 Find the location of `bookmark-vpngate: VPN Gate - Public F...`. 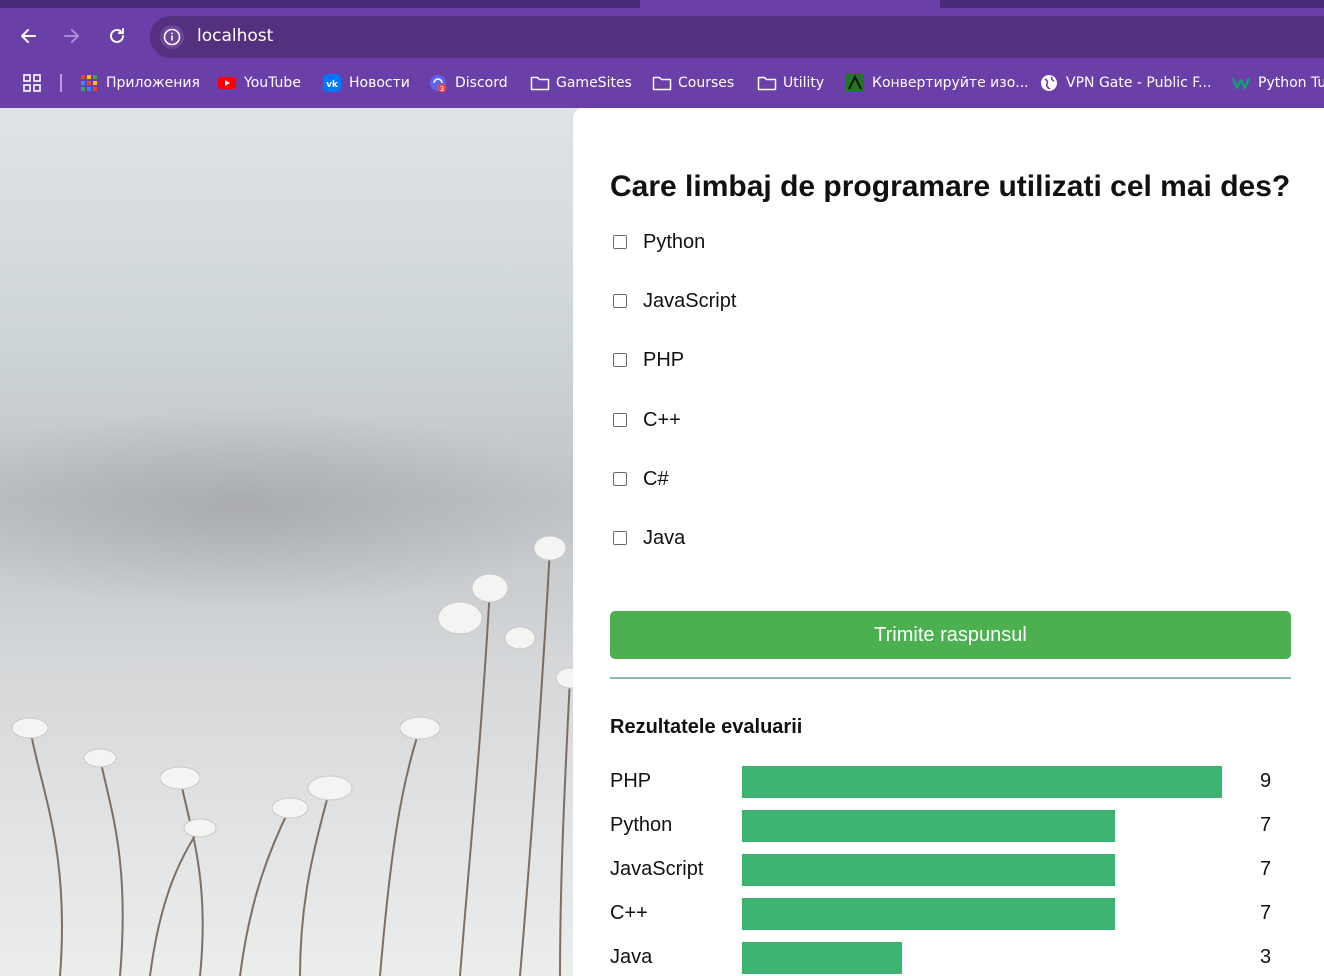

bookmark-vpngate: VPN Gate - Public F... is located at coordinates (1125, 83).